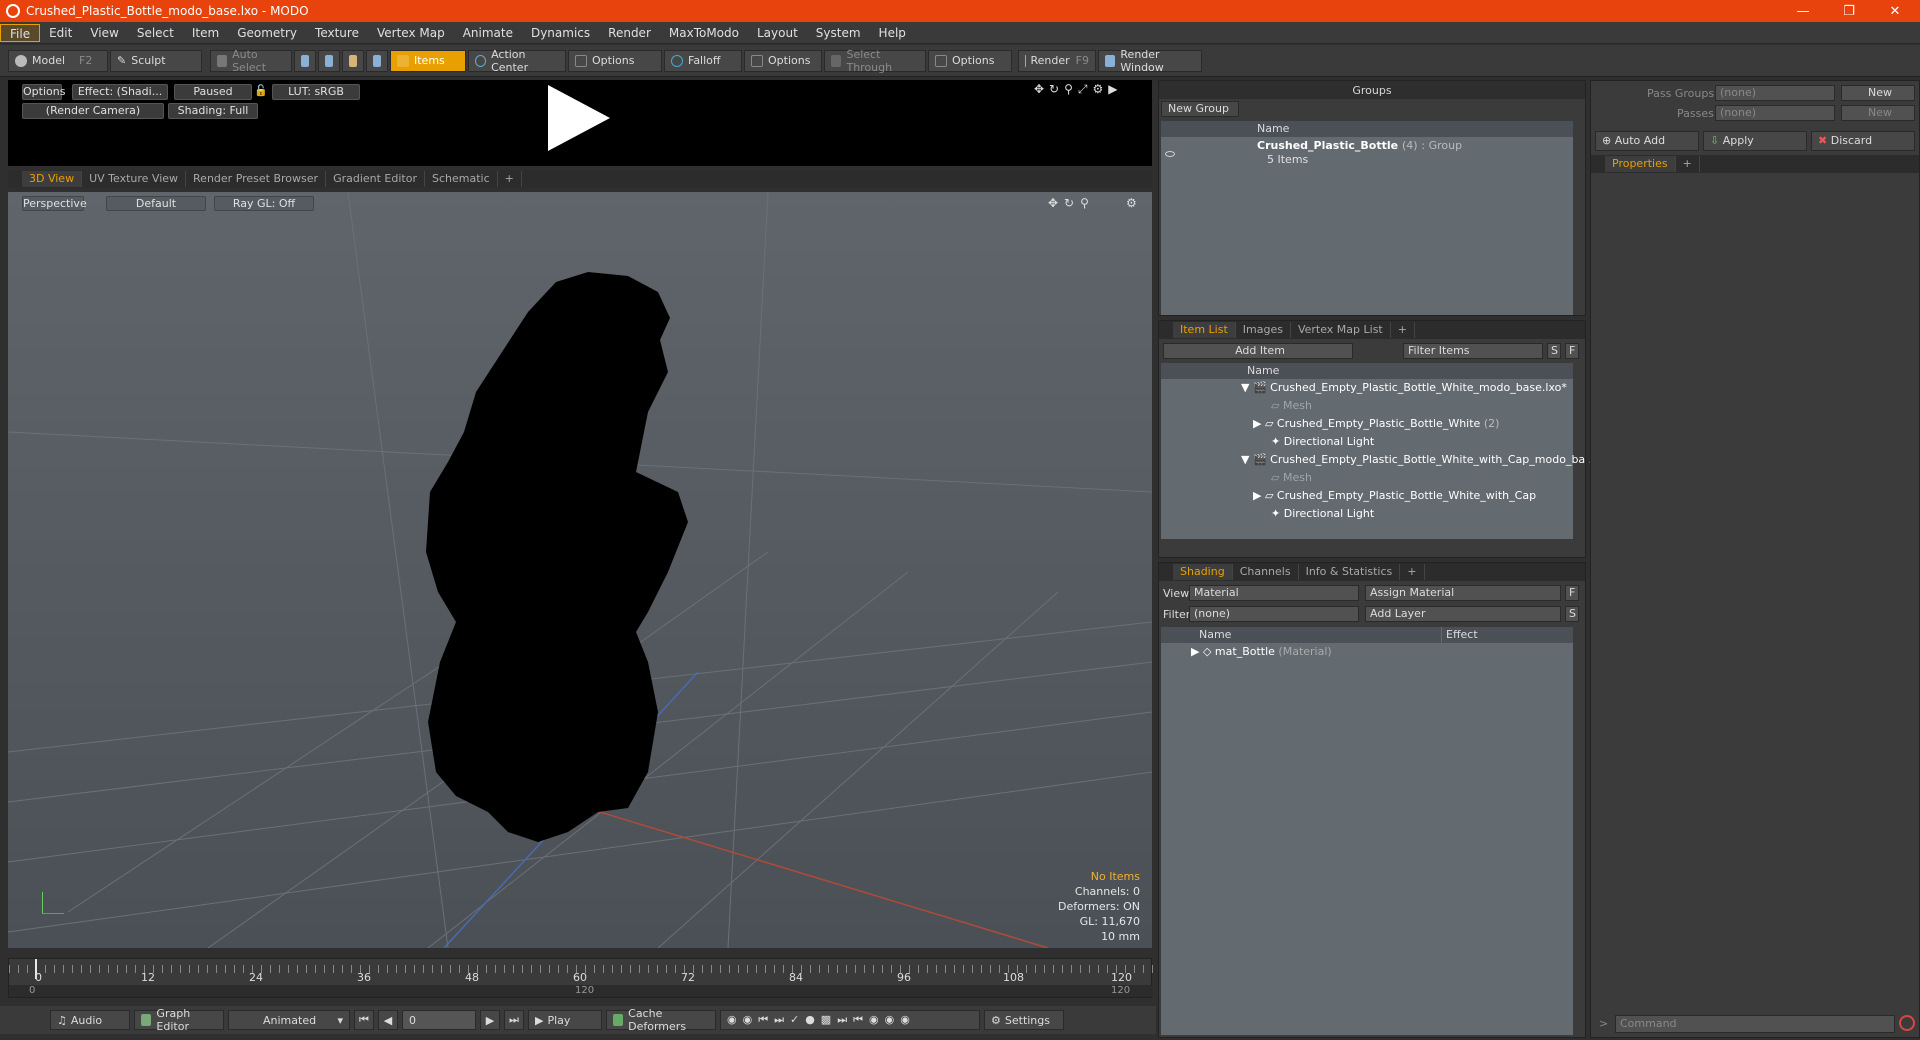 The height and width of the screenshot is (1040, 1920). I want to click on menu-system: System, so click(838, 33).